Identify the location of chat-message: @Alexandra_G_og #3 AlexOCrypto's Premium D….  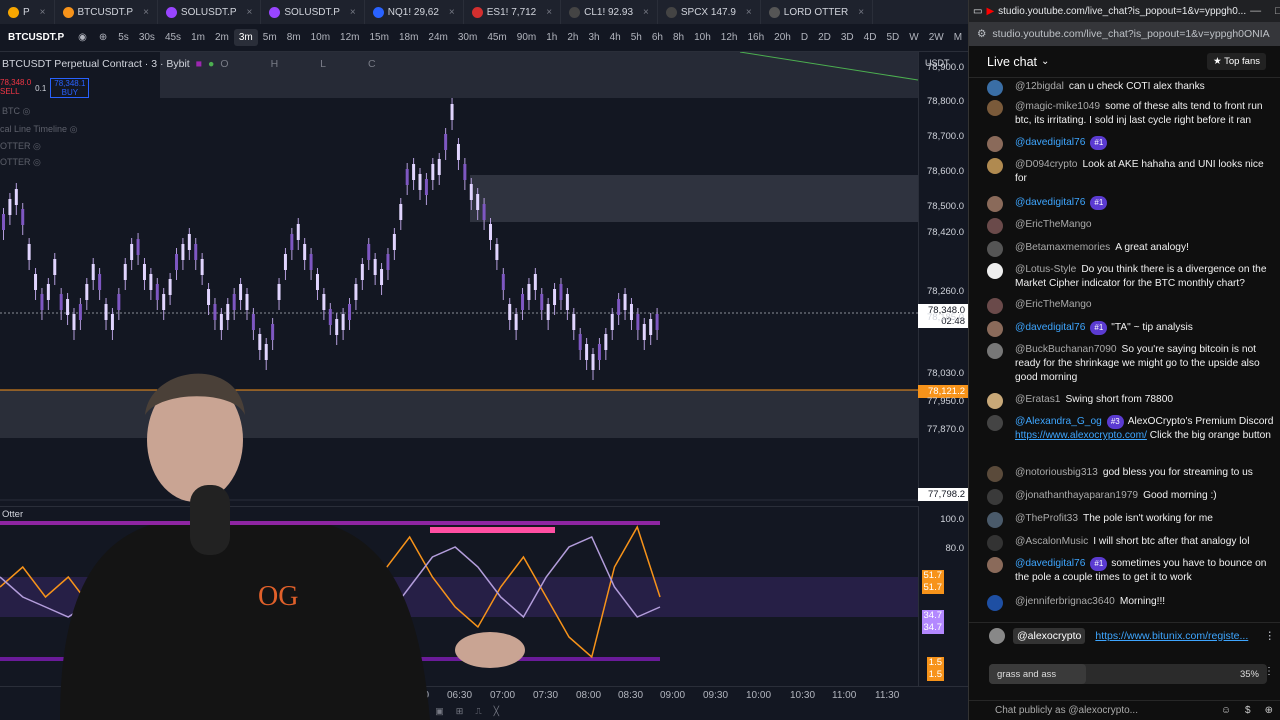
(1124, 429).